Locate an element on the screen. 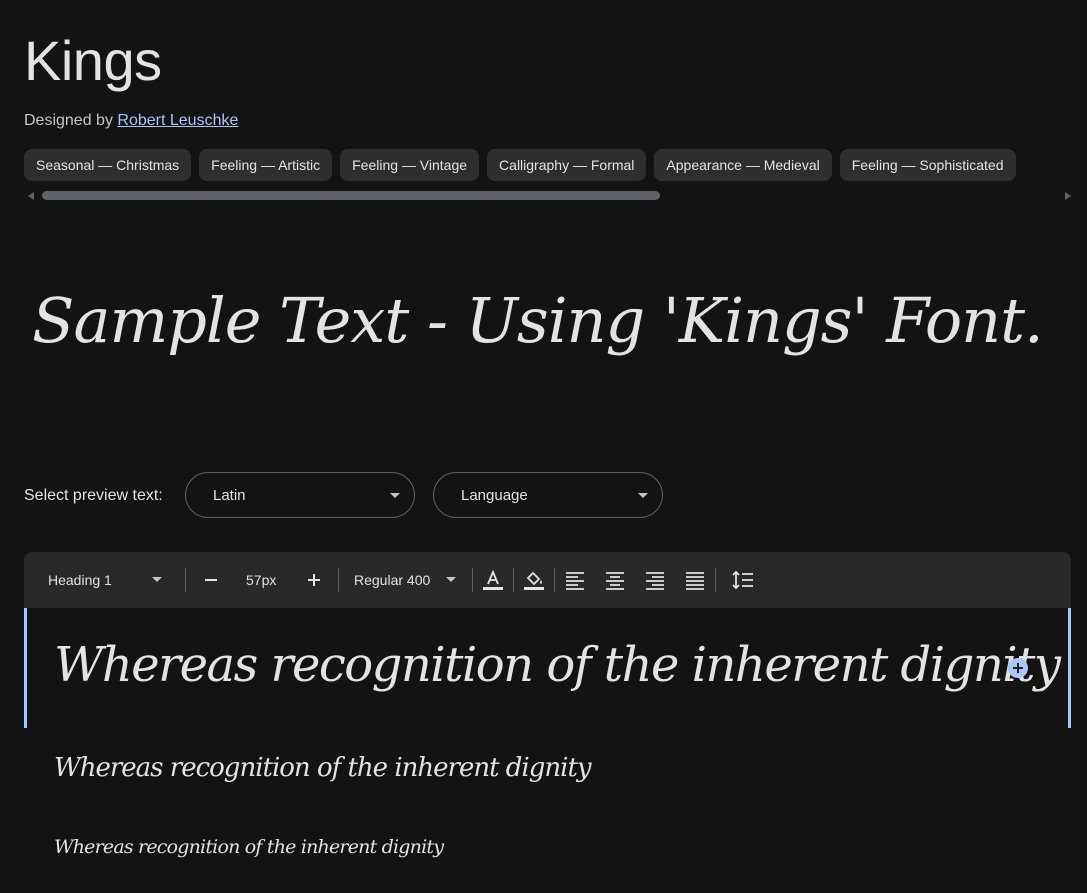  text-color-icon is located at coordinates (493, 580).